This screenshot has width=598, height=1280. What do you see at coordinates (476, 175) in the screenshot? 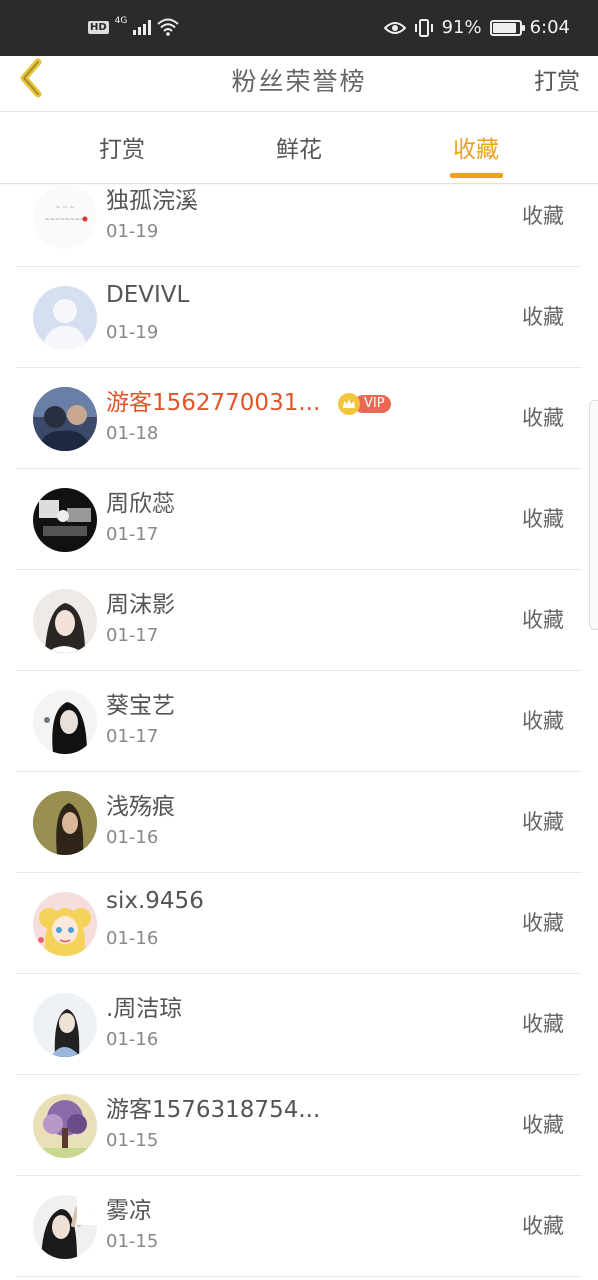
I see `tab-active-indicator` at bounding box center [476, 175].